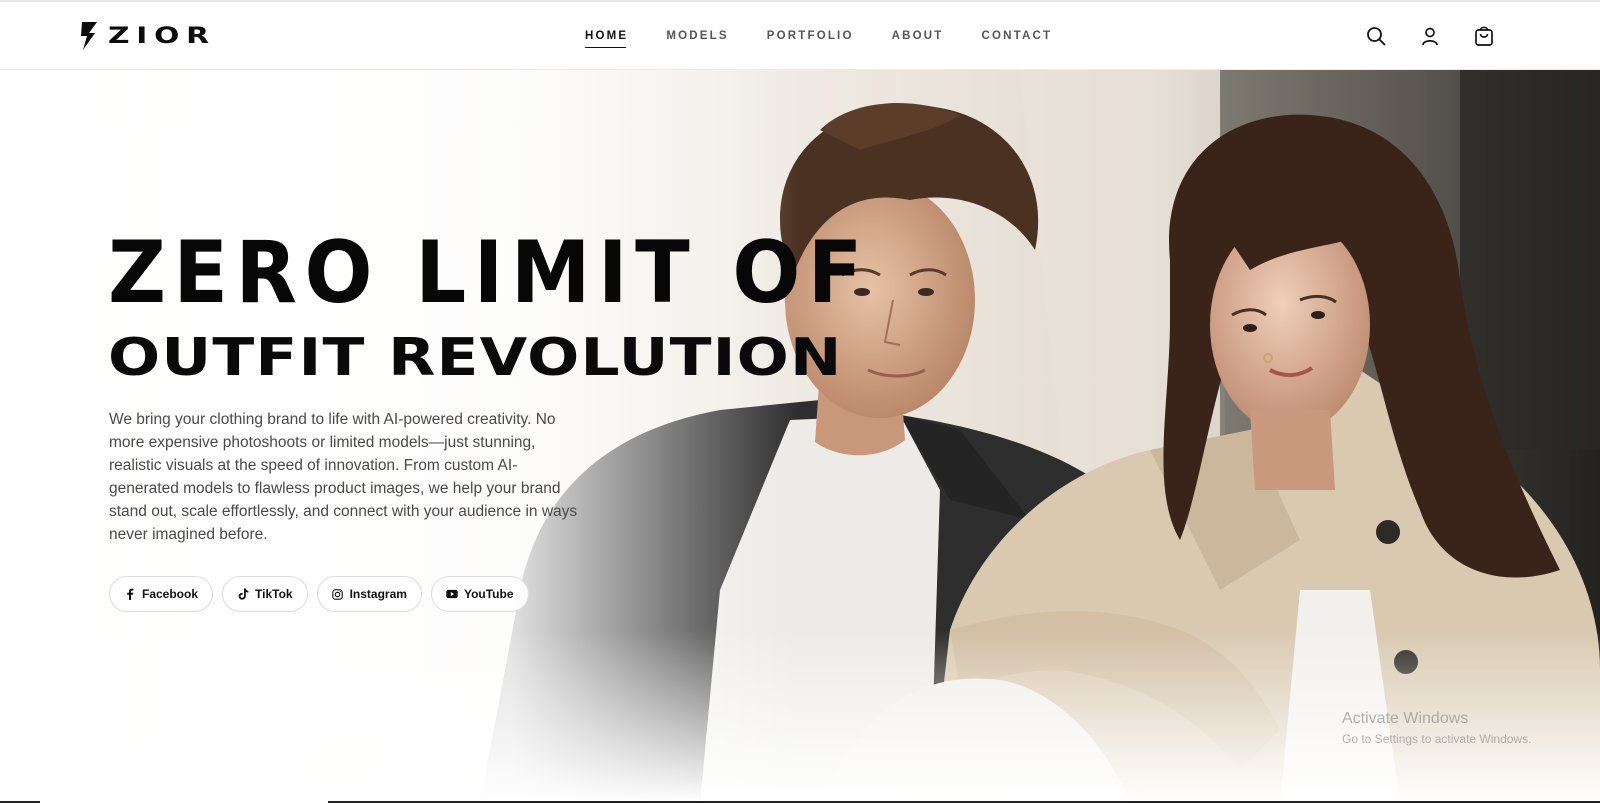 This screenshot has width=1600, height=803. I want to click on hero-title-line2: OUTFIT REVOLUTION, so click(475, 358).